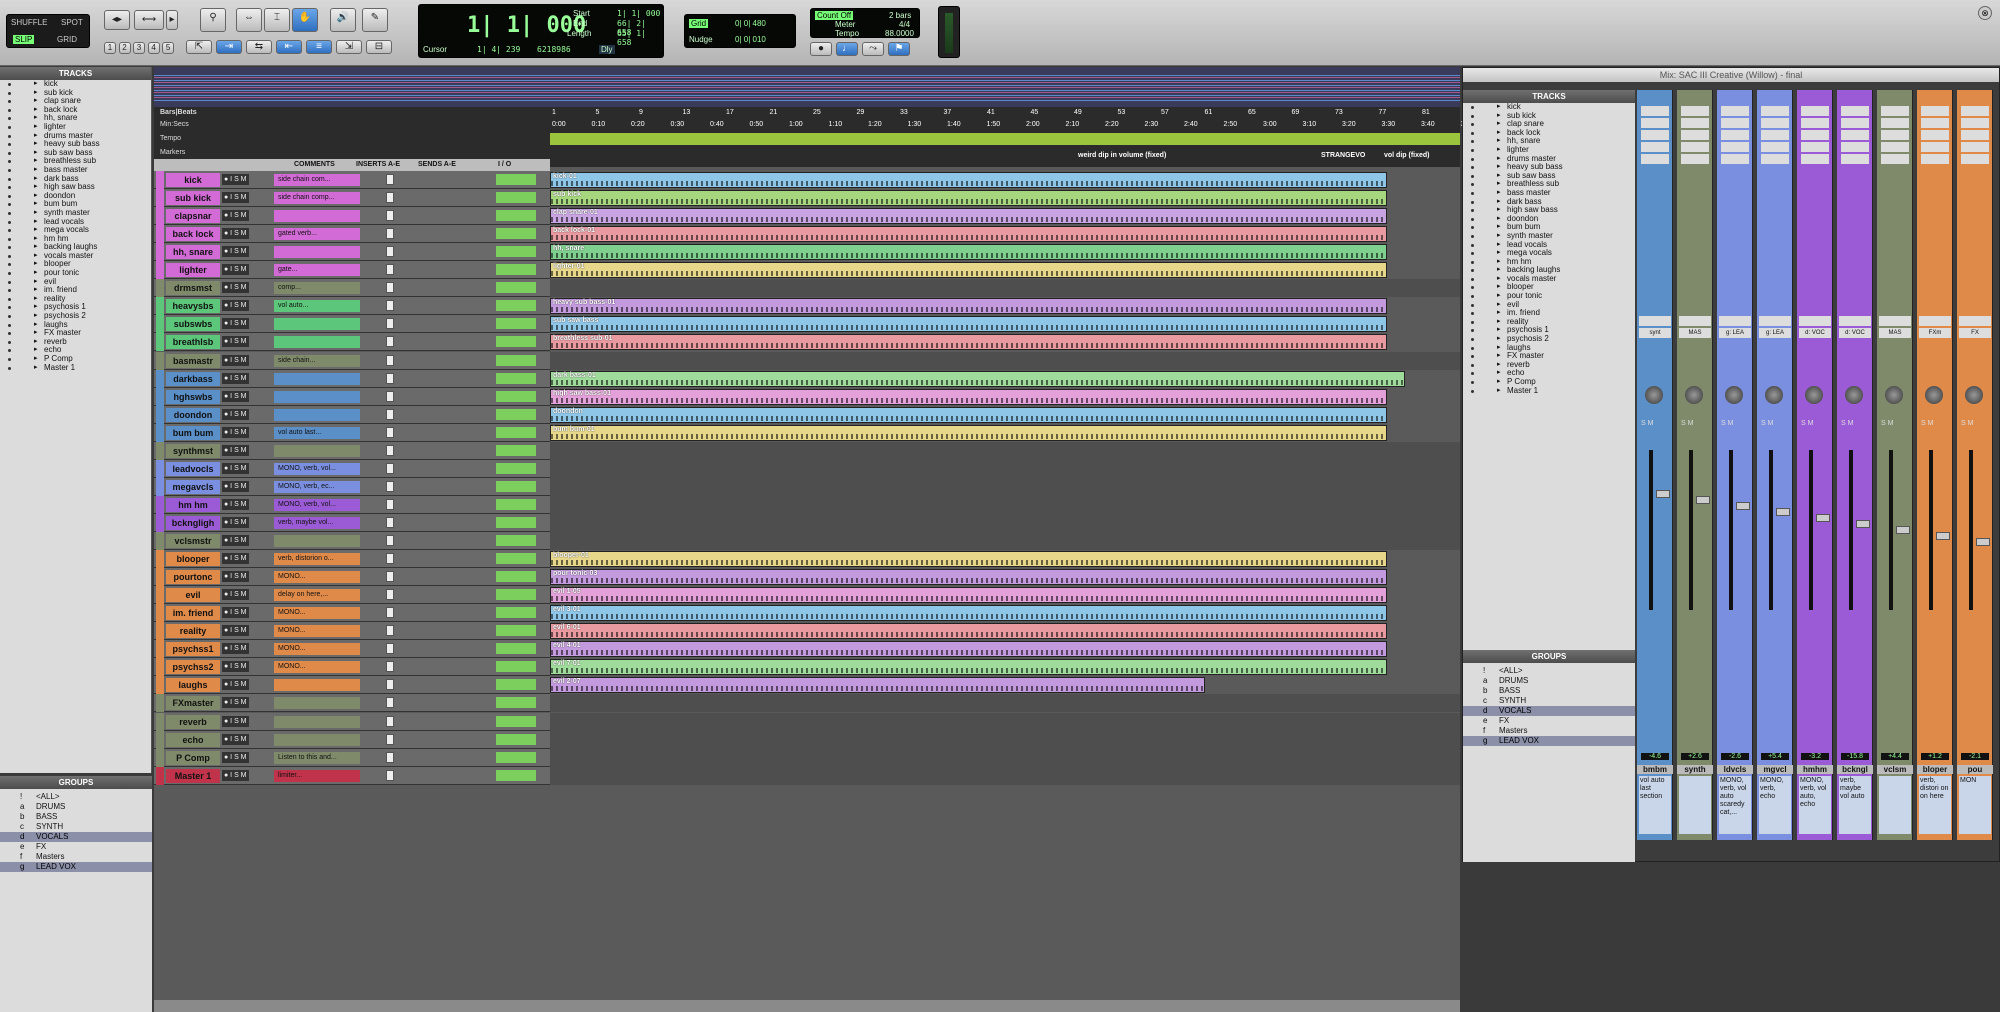  Describe the element at coordinates (1855, 756) in the screenshot. I see `strip-volume: -15.8` at that location.